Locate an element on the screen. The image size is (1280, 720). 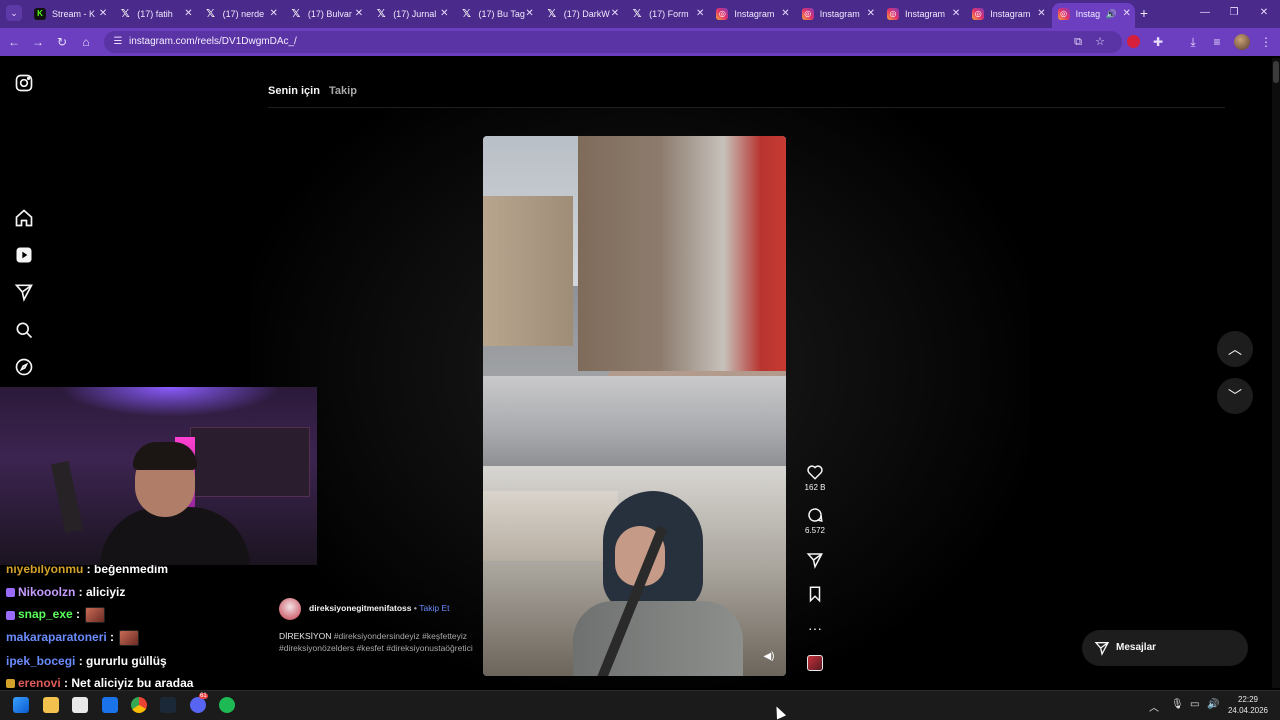
minimize-icon: — is located at coordinates (1205, 13).